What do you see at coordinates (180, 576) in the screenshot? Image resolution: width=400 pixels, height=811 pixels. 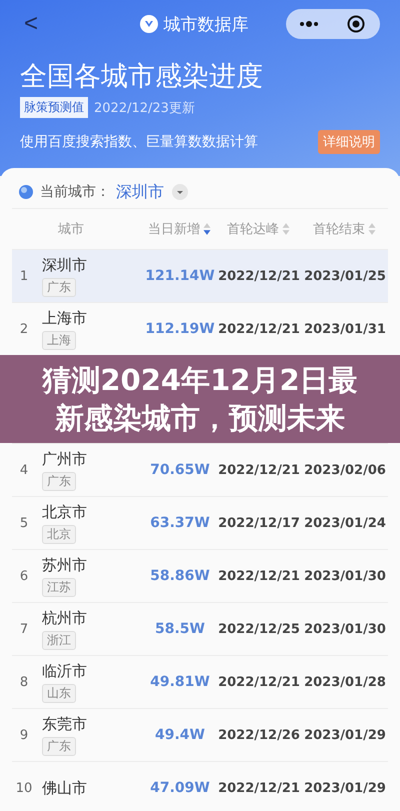 I see `daily-new: 58.86W` at bounding box center [180, 576].